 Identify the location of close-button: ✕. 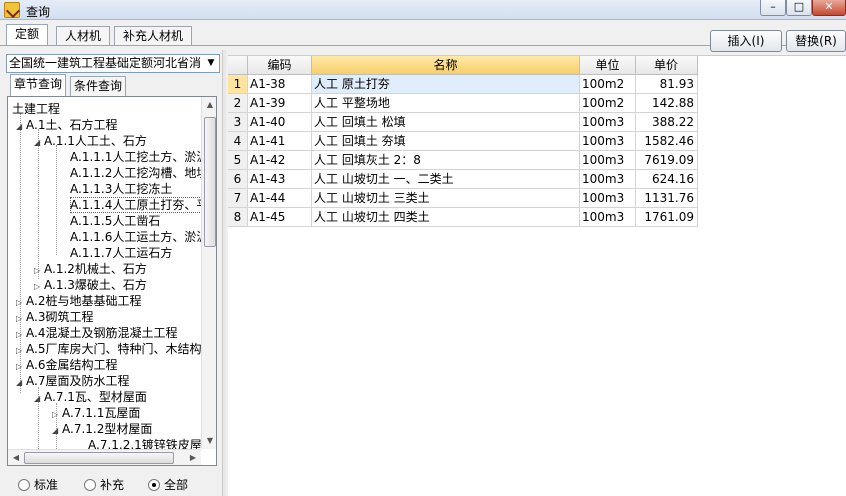
(829, 8).